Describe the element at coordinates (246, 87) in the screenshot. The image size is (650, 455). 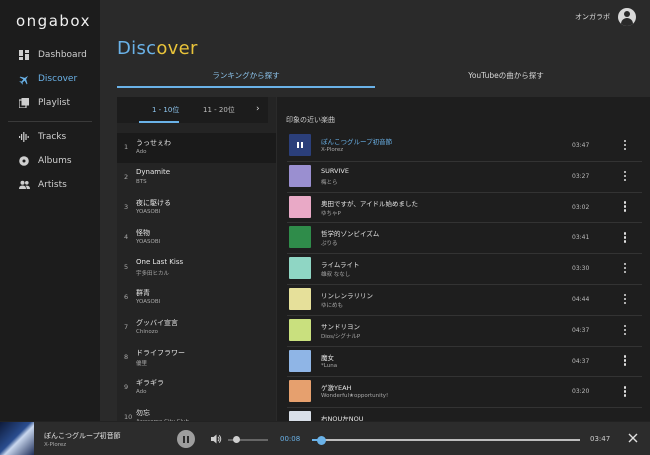
I see `tab-indicator` at that location.